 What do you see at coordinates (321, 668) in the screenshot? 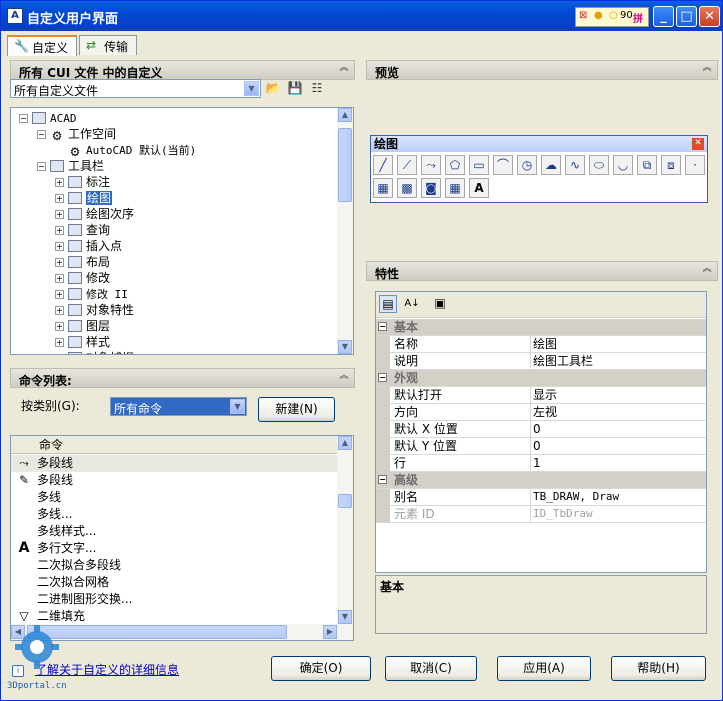
I see `ok-button: 确定(O)` at bounding box center [321, 668].